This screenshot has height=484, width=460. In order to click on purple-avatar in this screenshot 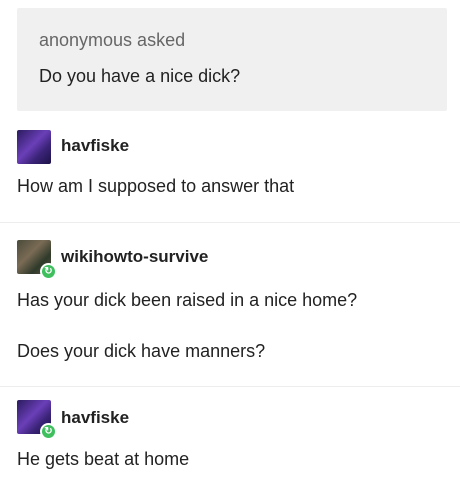, I will do `click(34, 147)`.